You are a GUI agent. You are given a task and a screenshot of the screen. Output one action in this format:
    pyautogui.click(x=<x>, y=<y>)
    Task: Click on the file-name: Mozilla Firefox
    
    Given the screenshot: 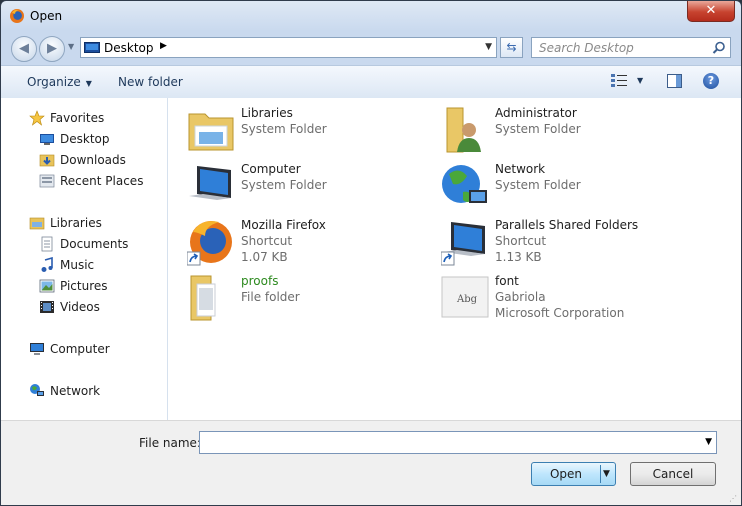 What is the action you would take?
    pyautogui.click(x=283, y=225)
    